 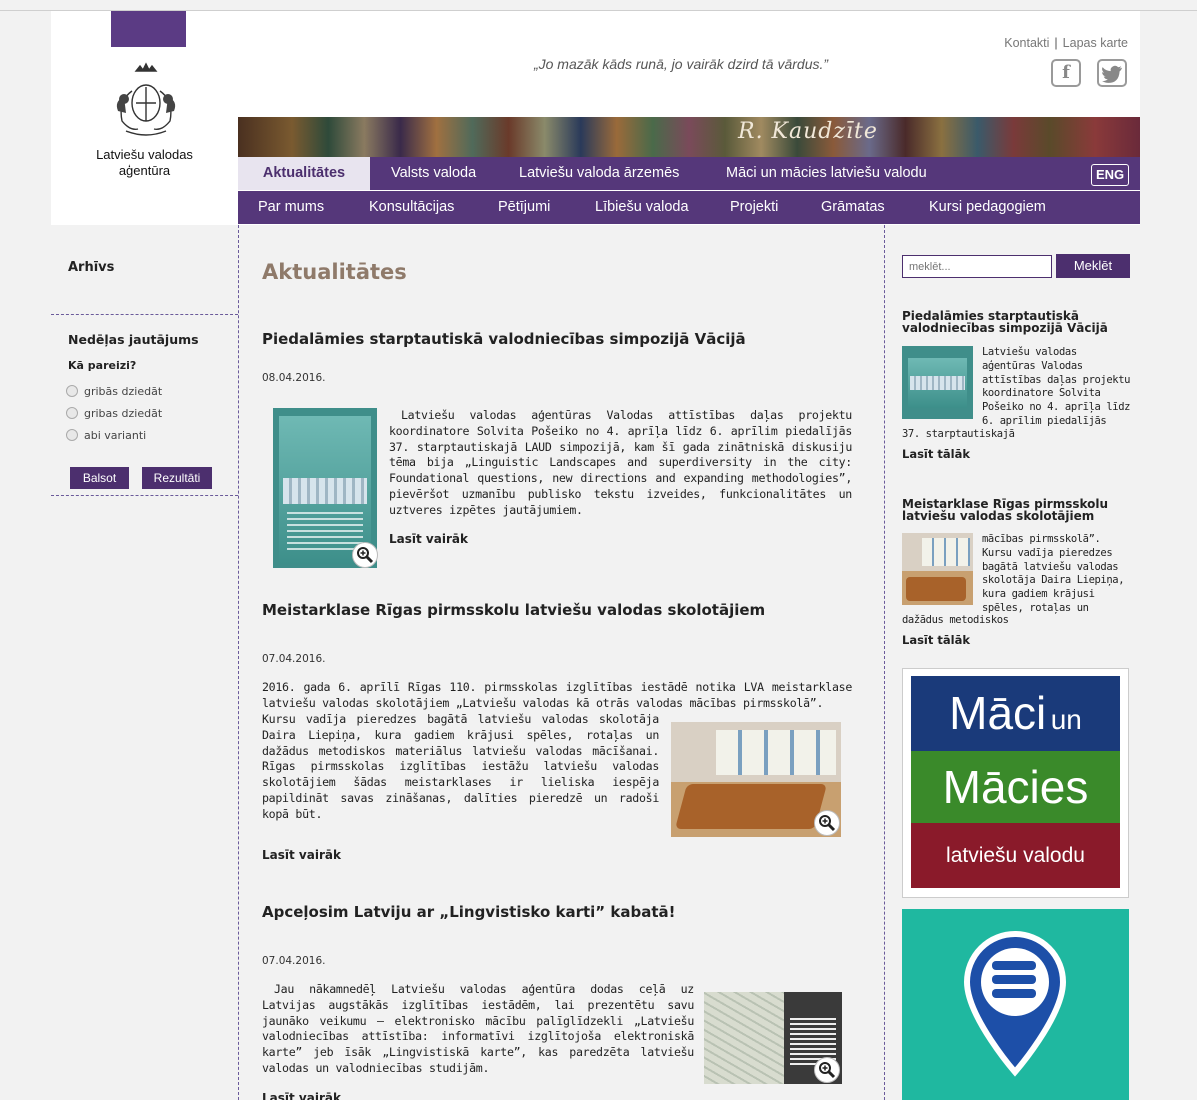 I want to click on poll-option: abi varianti, so click(x=106, y=435).